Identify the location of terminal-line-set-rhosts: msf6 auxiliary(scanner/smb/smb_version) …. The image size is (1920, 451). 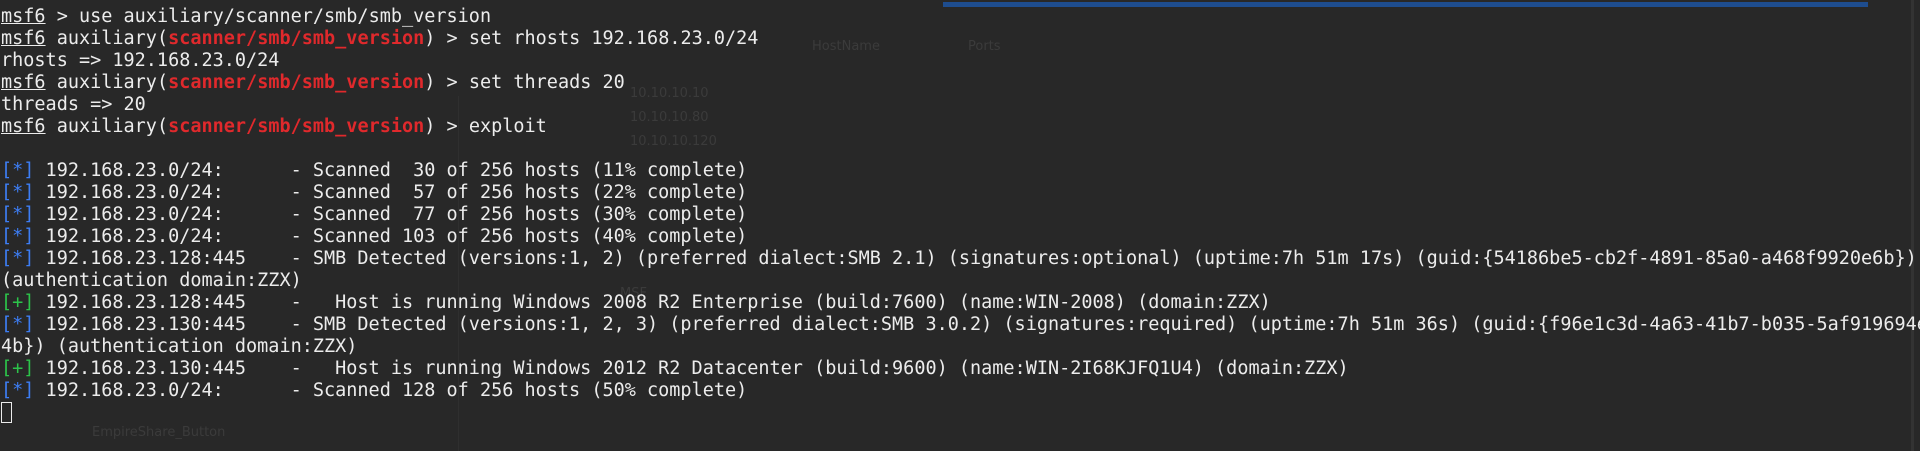
(960, 39).